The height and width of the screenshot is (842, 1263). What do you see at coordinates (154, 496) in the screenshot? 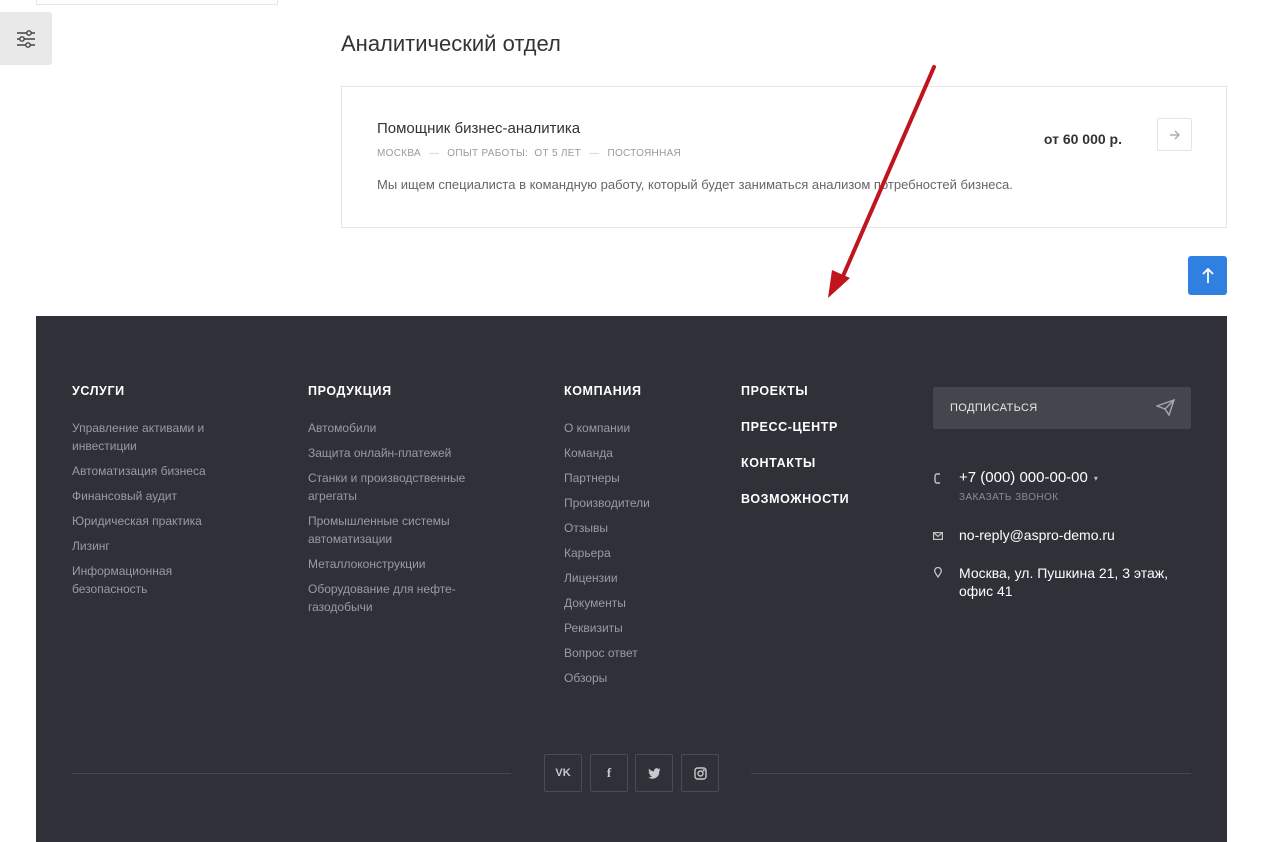
I see `footer-link: Финансовый аудит` at bounding box center [154, 496].